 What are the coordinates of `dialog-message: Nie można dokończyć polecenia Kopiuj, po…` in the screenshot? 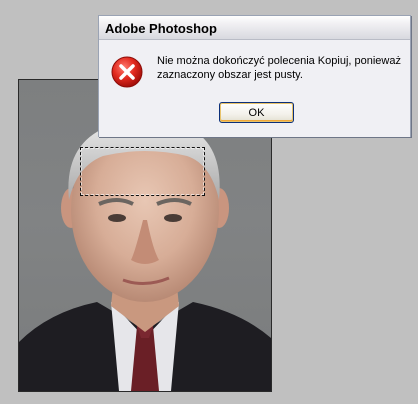 It's located at (279, 68).